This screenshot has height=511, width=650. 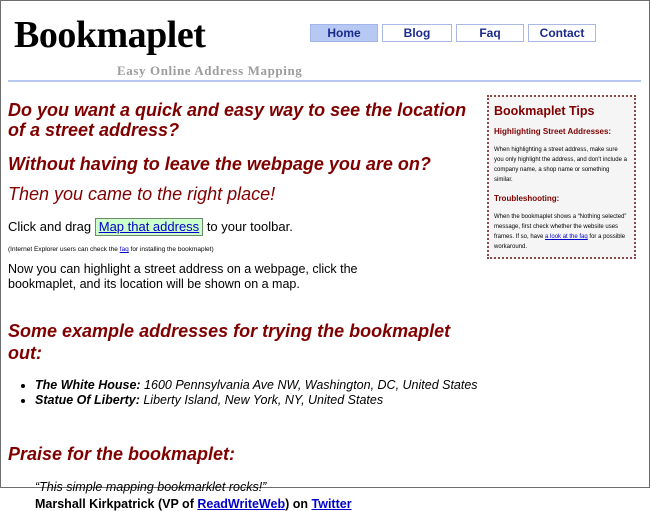 What do you see at coordinates (324, 81) in the screenshot?
I see `header-divider` at bounding box center [324, 81].